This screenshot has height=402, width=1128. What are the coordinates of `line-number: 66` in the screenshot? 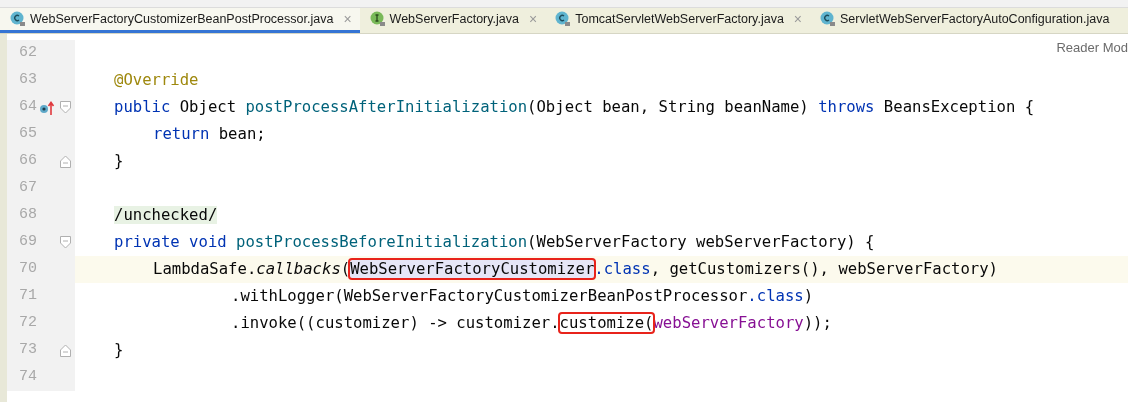 It's located at (27, 161).